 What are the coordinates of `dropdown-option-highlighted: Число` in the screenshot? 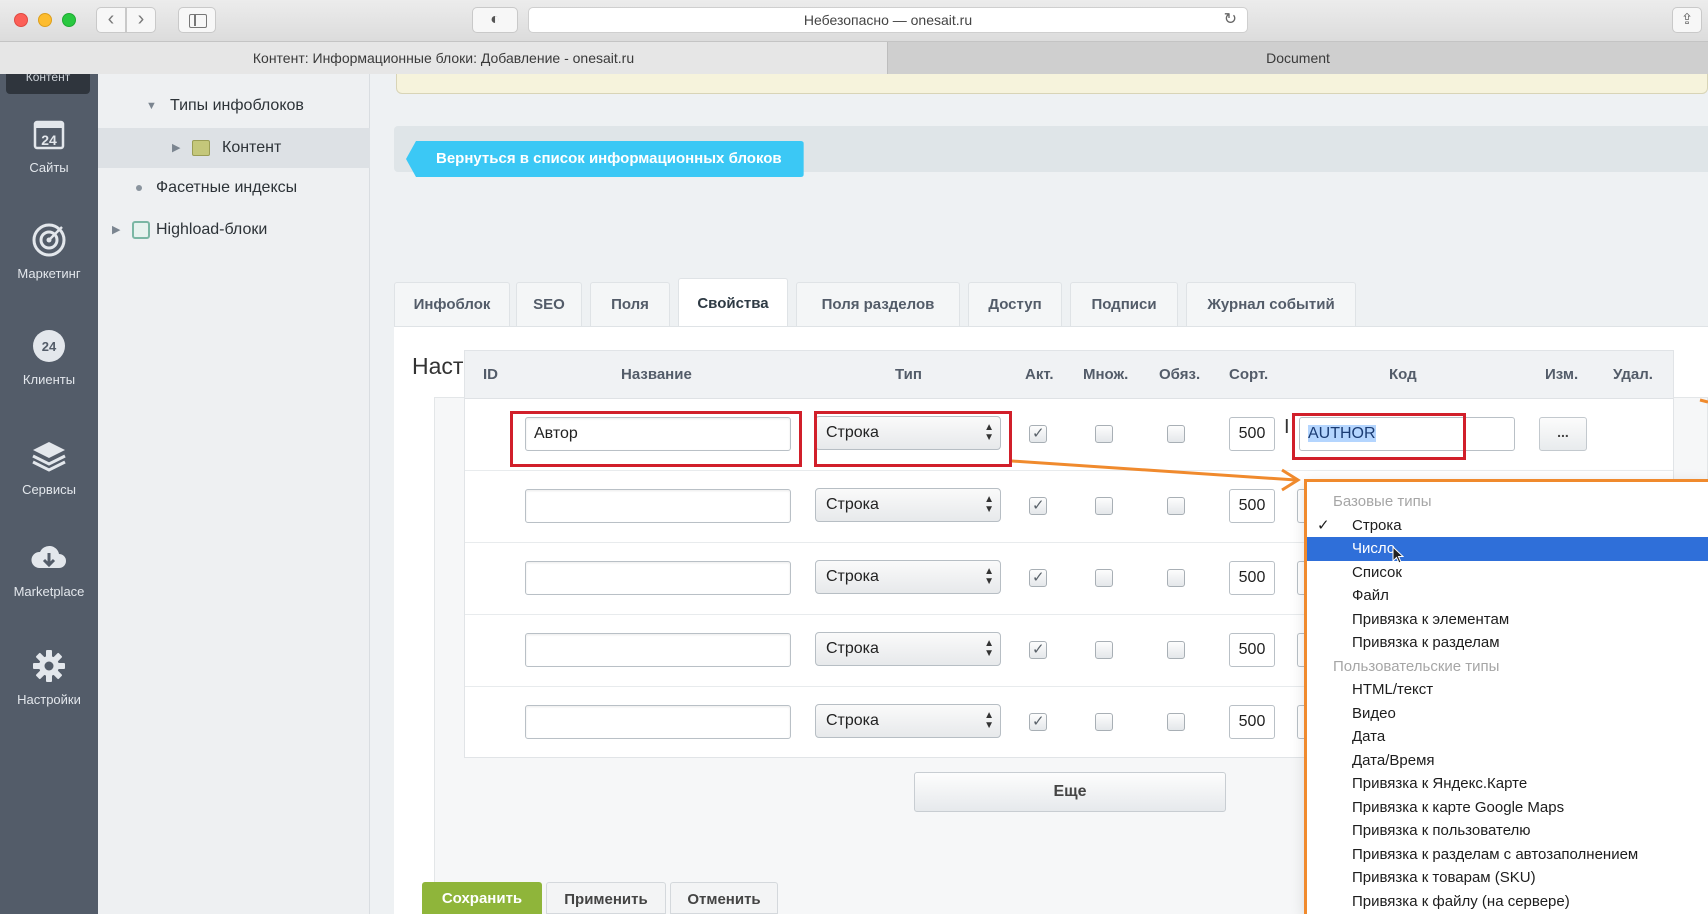 It's located at (1507, 549).